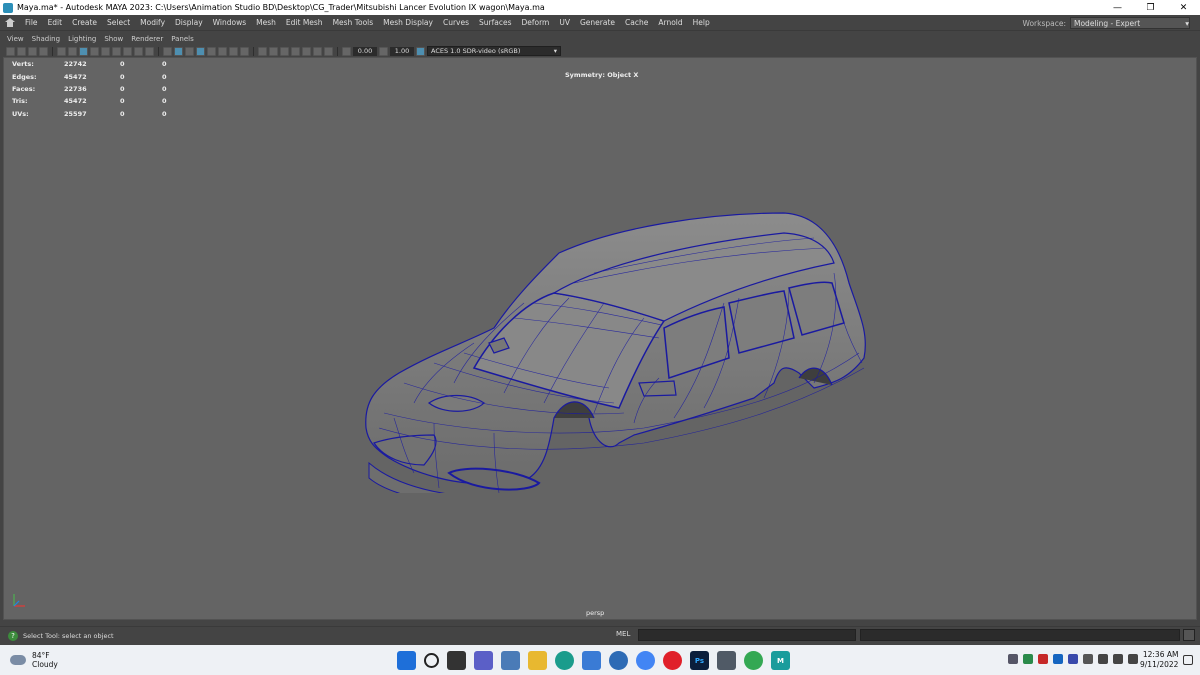  Describe the element at coordinates (1103, 659) in the screenshot. I see `wifi-icon` at that location.